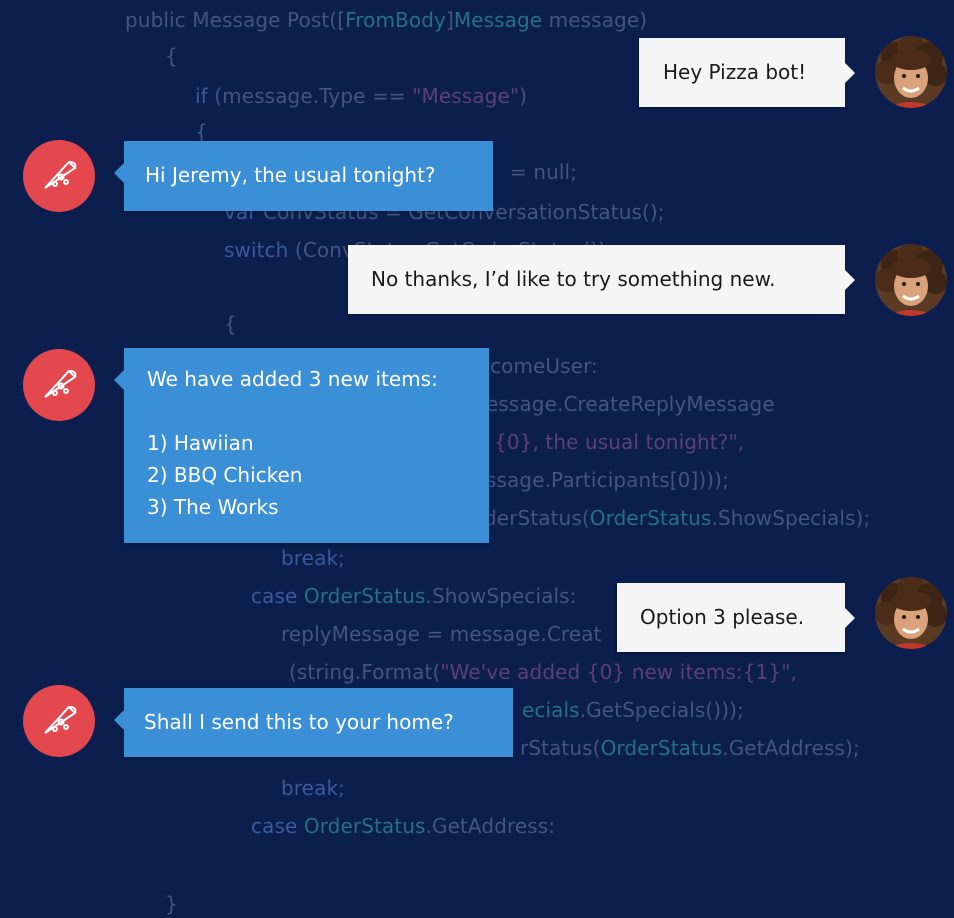  I want to click on code-line: if (message.Type == "Message"), so click(361, 96).